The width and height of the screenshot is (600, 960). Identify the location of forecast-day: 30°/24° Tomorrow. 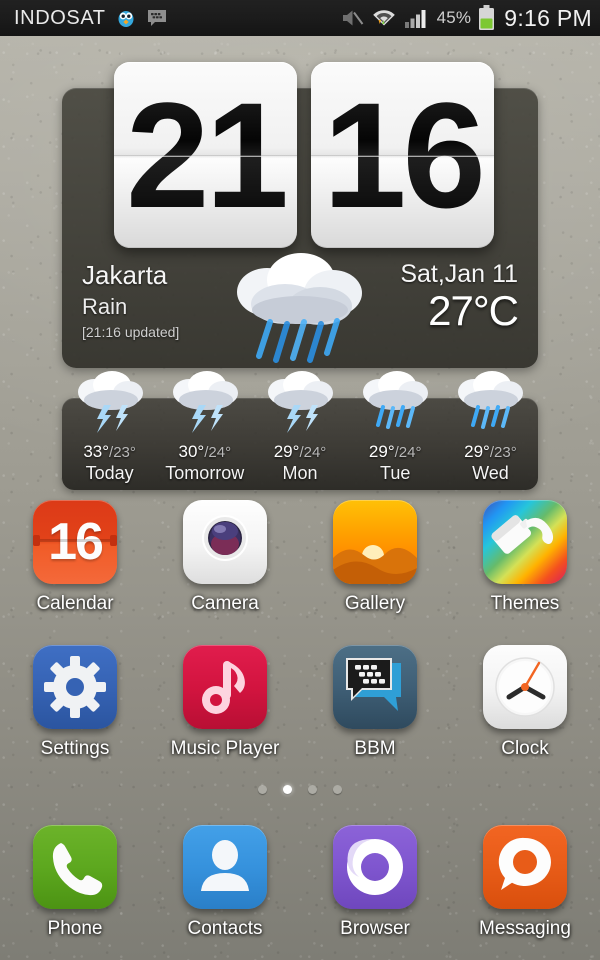
(204, 430).